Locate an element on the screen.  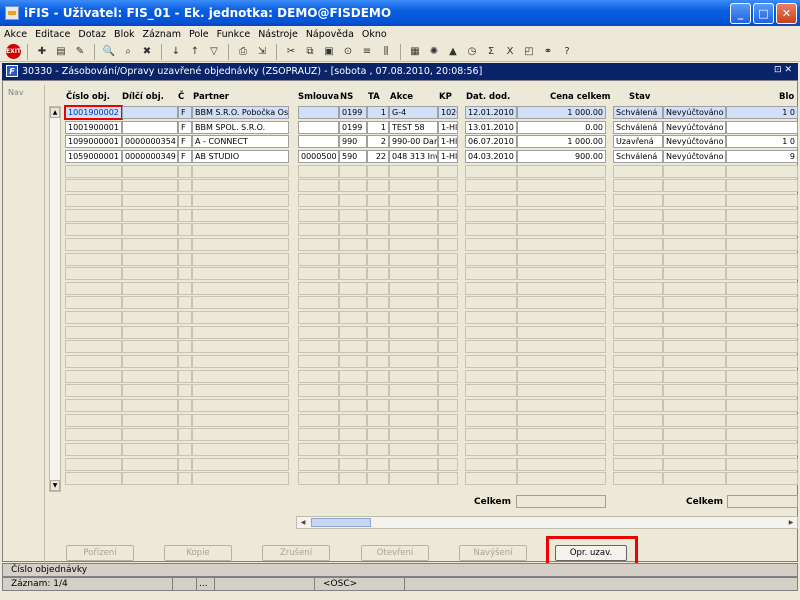
cell-dilci: 0000000349 is located at coordinates (150, 156).